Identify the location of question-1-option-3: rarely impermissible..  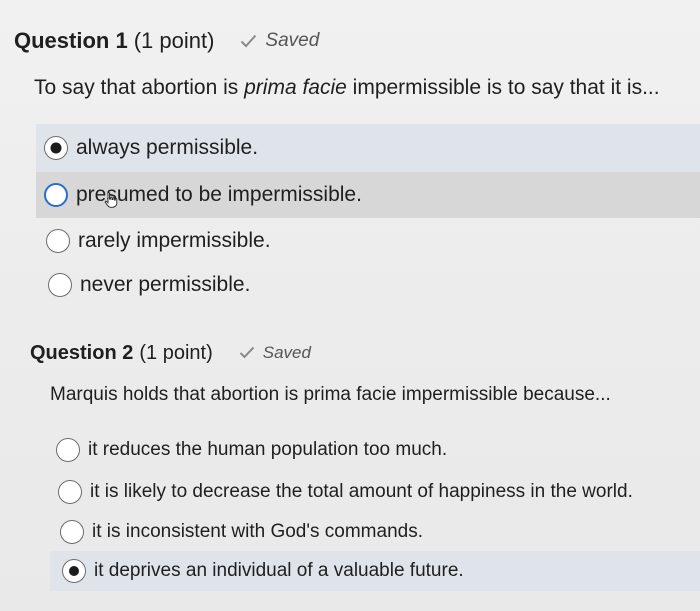
(368, 241).